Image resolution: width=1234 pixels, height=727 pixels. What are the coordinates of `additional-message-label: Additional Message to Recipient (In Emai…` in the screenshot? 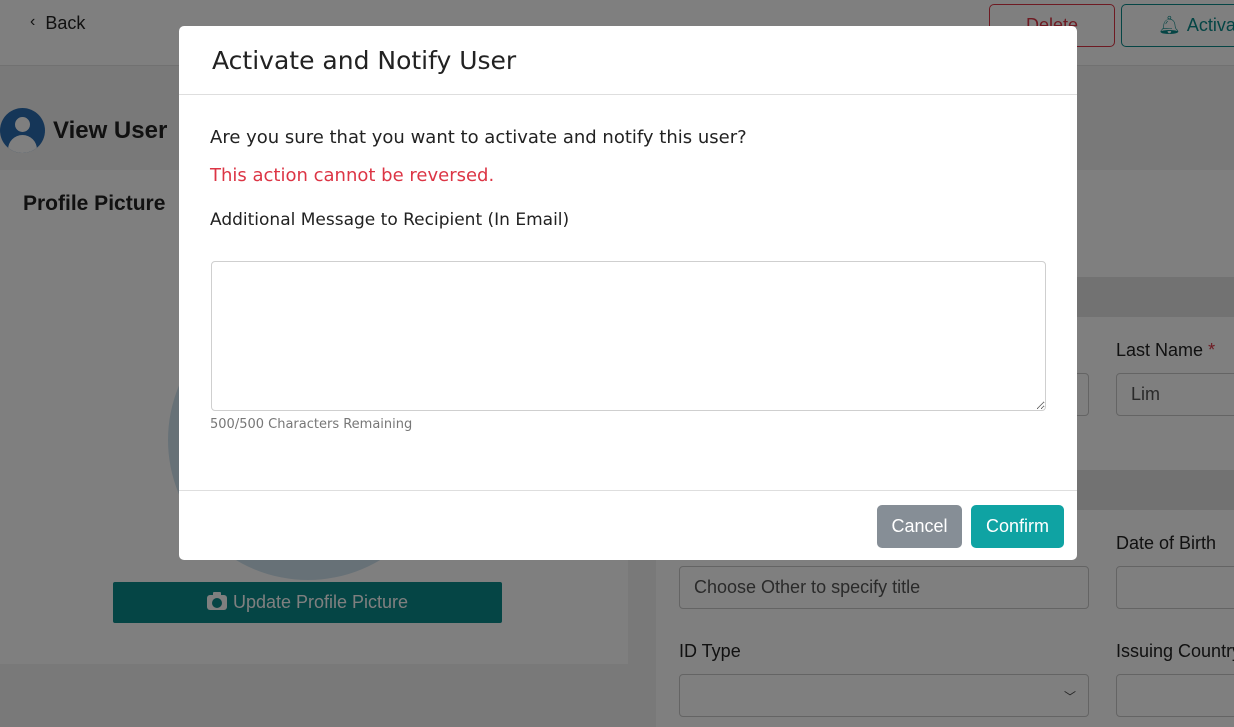 It's located at (390, 220).